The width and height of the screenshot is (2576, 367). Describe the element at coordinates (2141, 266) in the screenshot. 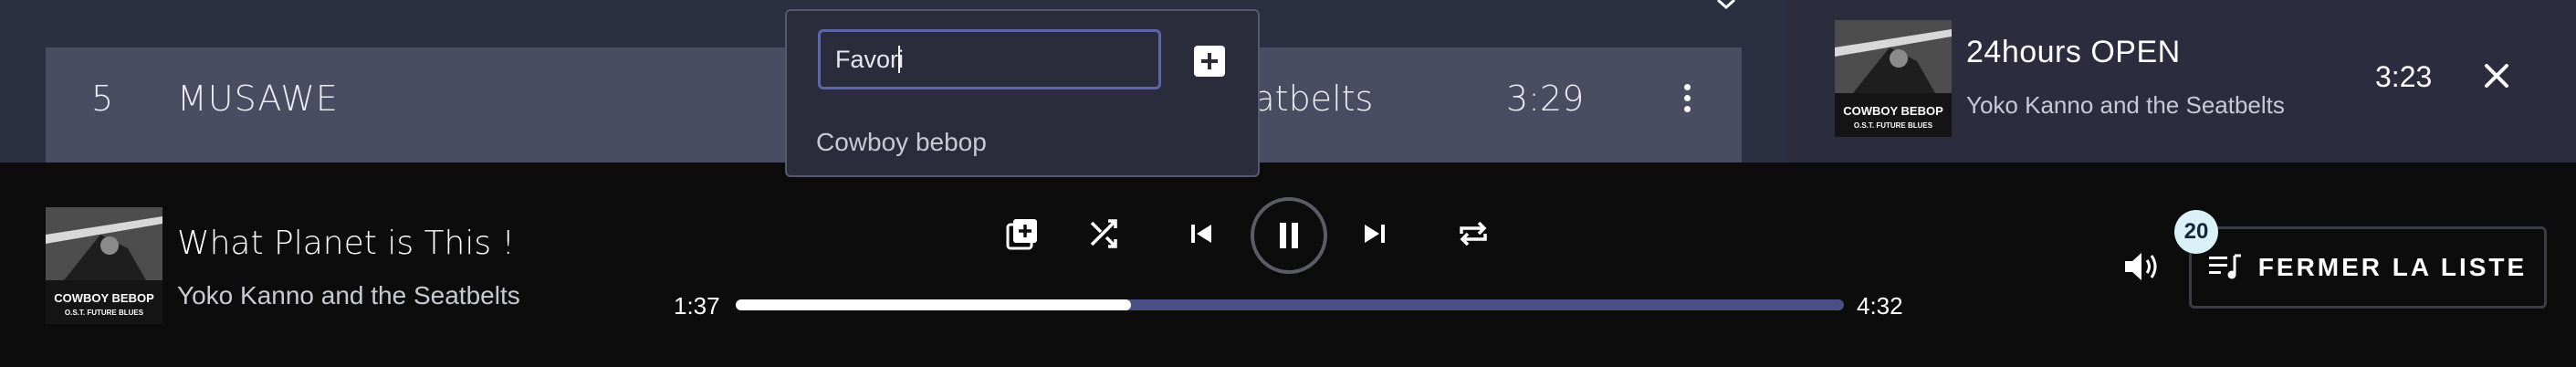

I see `volume-icon` at that location.